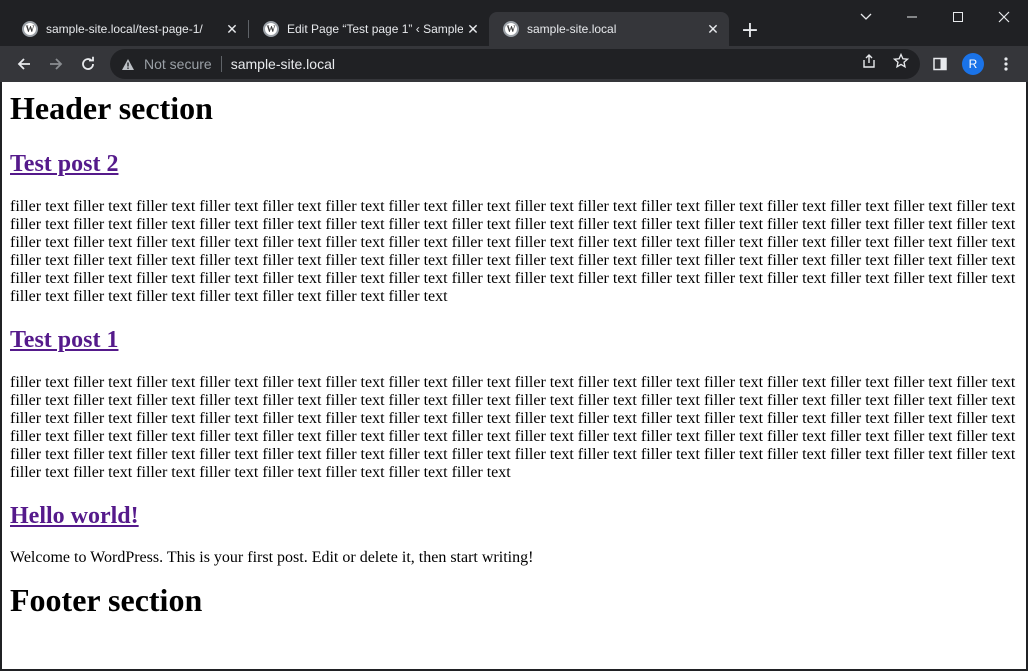 The width and height of the screenshot is (1028, 671). I want to click on side-panel-button, so click(940, 64).